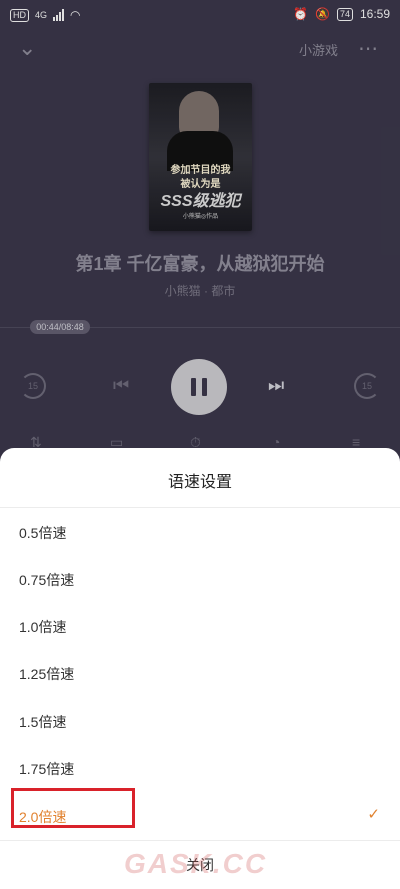  Describe the element at coordinates (196, 863) in the screenshot. I see `watermark: GASK.CC` at that location.